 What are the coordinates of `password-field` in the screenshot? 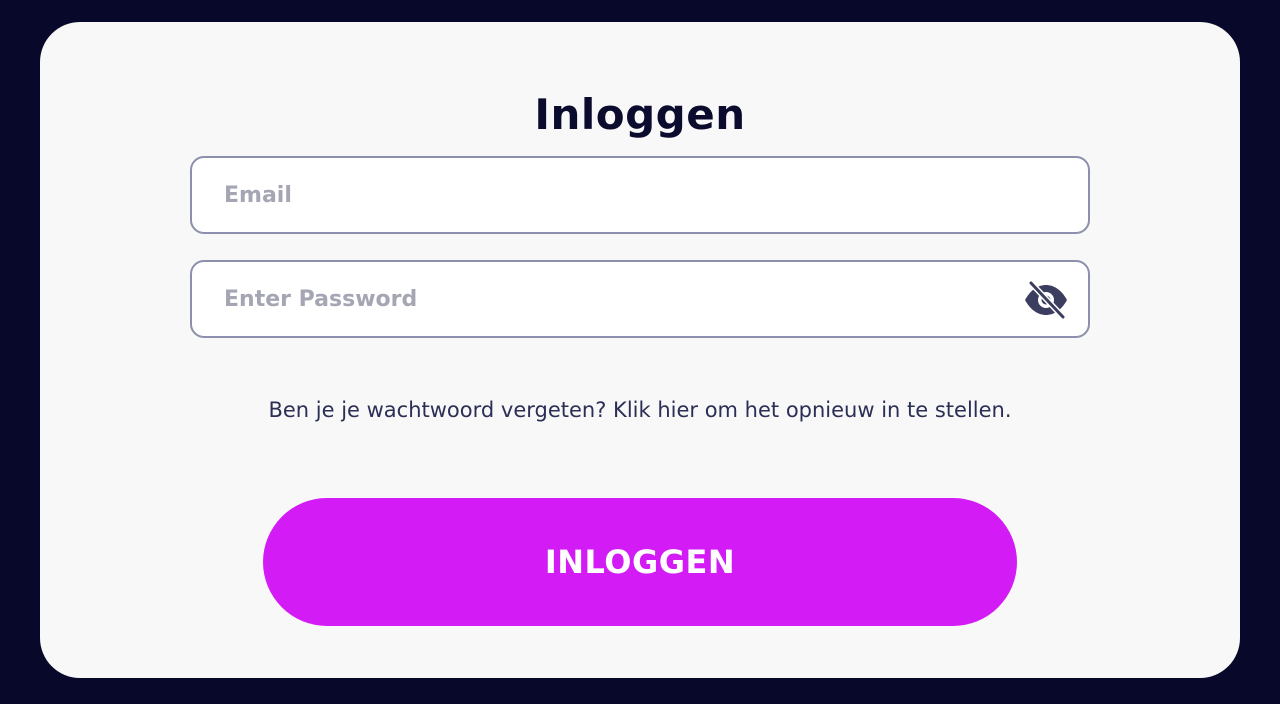 It's located at (640, 299).